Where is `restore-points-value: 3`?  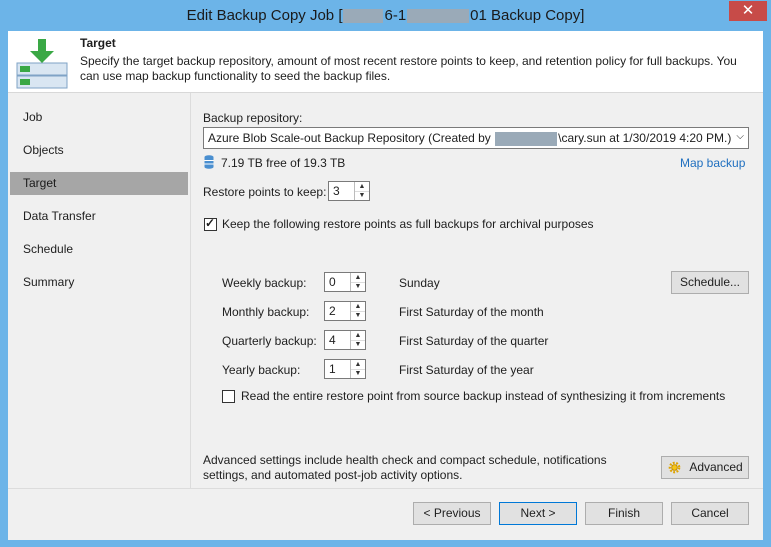 restore-points-value: 3 is located at coordinates (336, 191).